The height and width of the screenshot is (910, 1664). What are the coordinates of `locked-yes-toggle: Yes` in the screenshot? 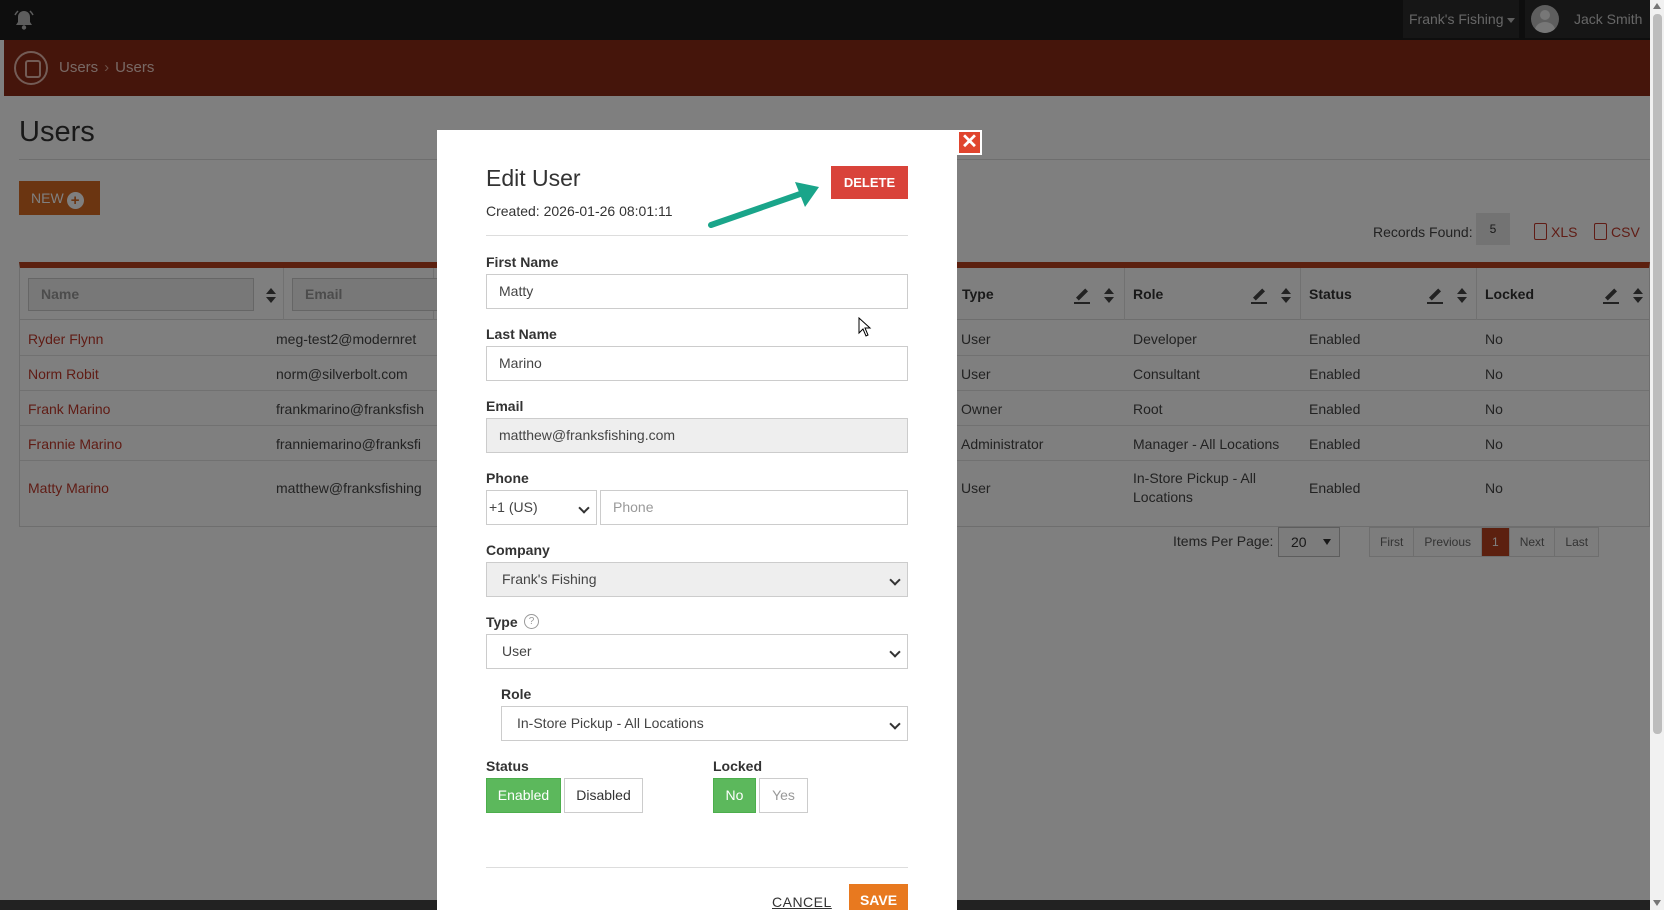 It's located at (783, 795).